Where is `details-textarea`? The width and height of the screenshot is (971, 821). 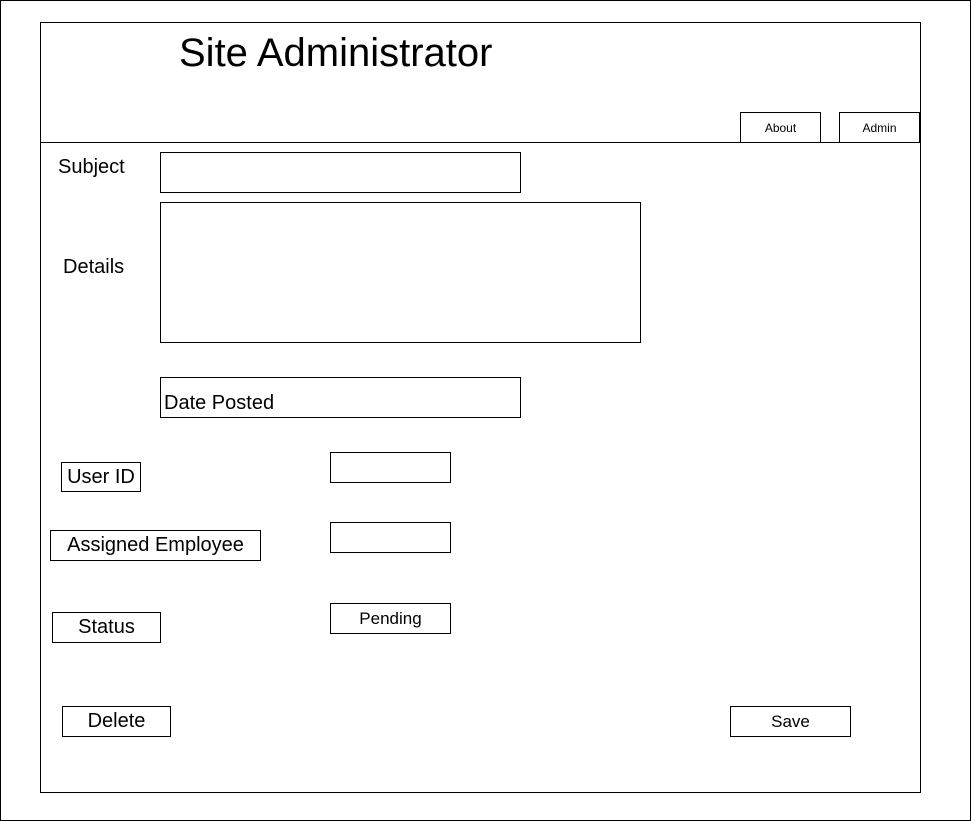
details-textarea is located at coordinates (400, 272).